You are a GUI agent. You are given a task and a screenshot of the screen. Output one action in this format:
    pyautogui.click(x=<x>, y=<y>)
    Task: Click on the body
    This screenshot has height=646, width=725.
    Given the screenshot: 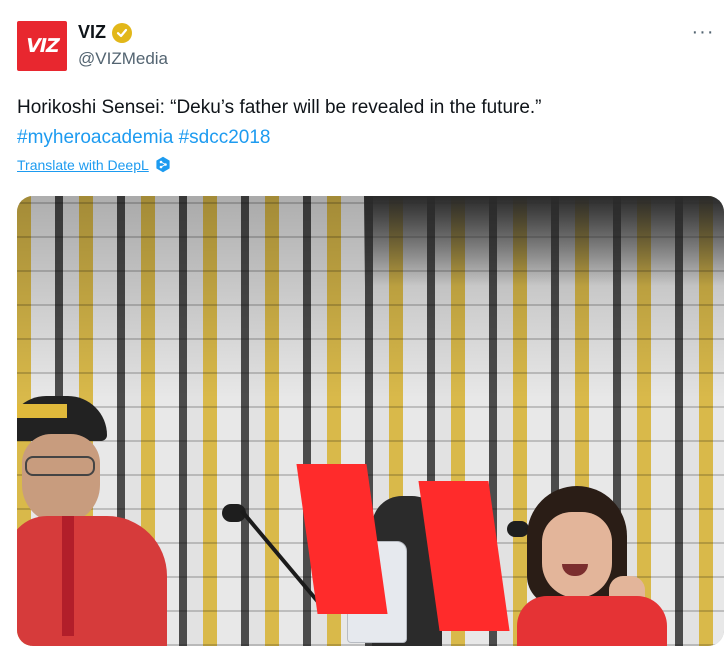 What is the action you would take?
    pyautogui.click(x=92, y=581)
    